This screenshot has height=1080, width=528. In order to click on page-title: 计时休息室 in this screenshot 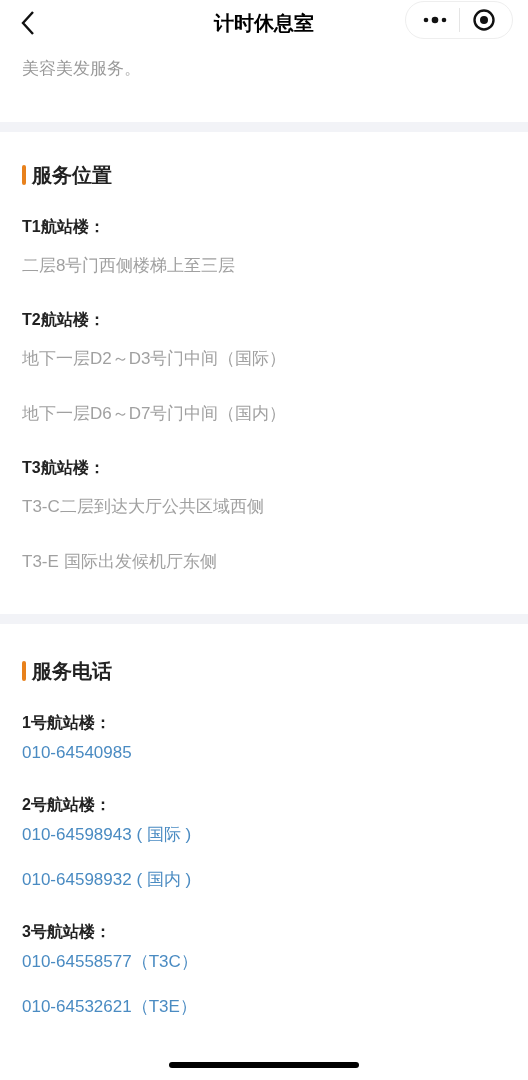, I will do `click(264, 23)`.